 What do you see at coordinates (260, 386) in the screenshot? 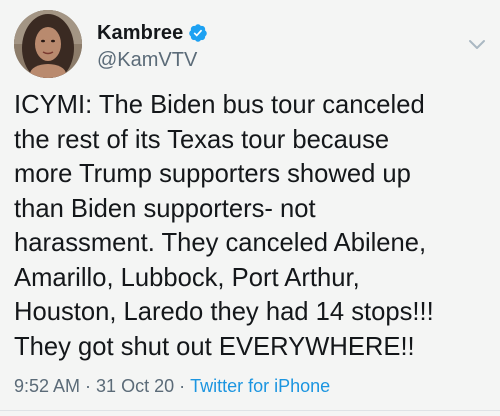
I see `tweet-source-link: Twitter for iPhone` at bounding box center [260, 386].